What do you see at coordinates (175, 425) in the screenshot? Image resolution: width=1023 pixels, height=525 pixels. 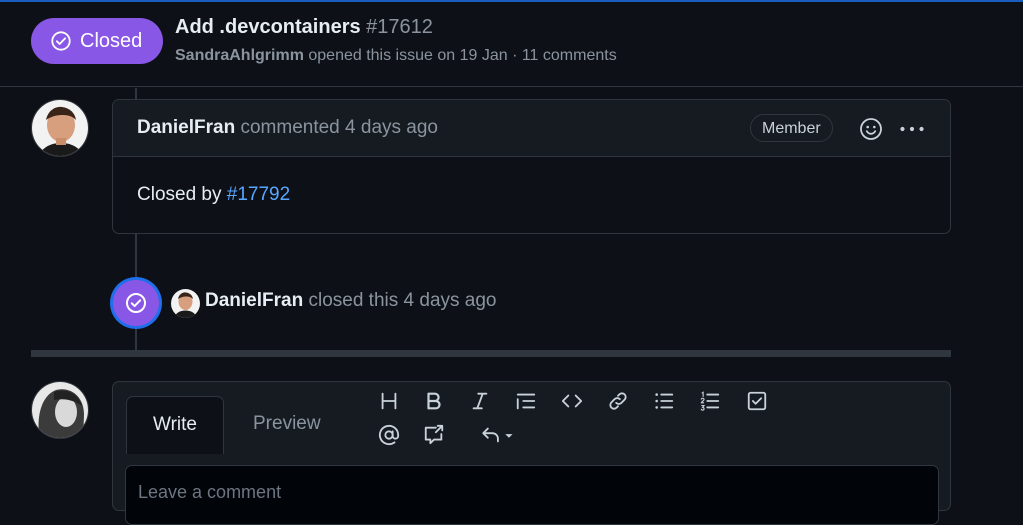 I see `tab-write: Write` at bounding box center [175, 425].